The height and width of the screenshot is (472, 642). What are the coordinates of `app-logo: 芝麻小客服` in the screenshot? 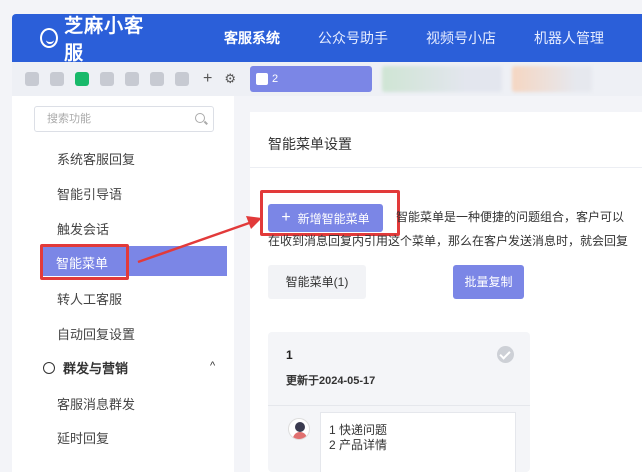 It's located at (96, 38).